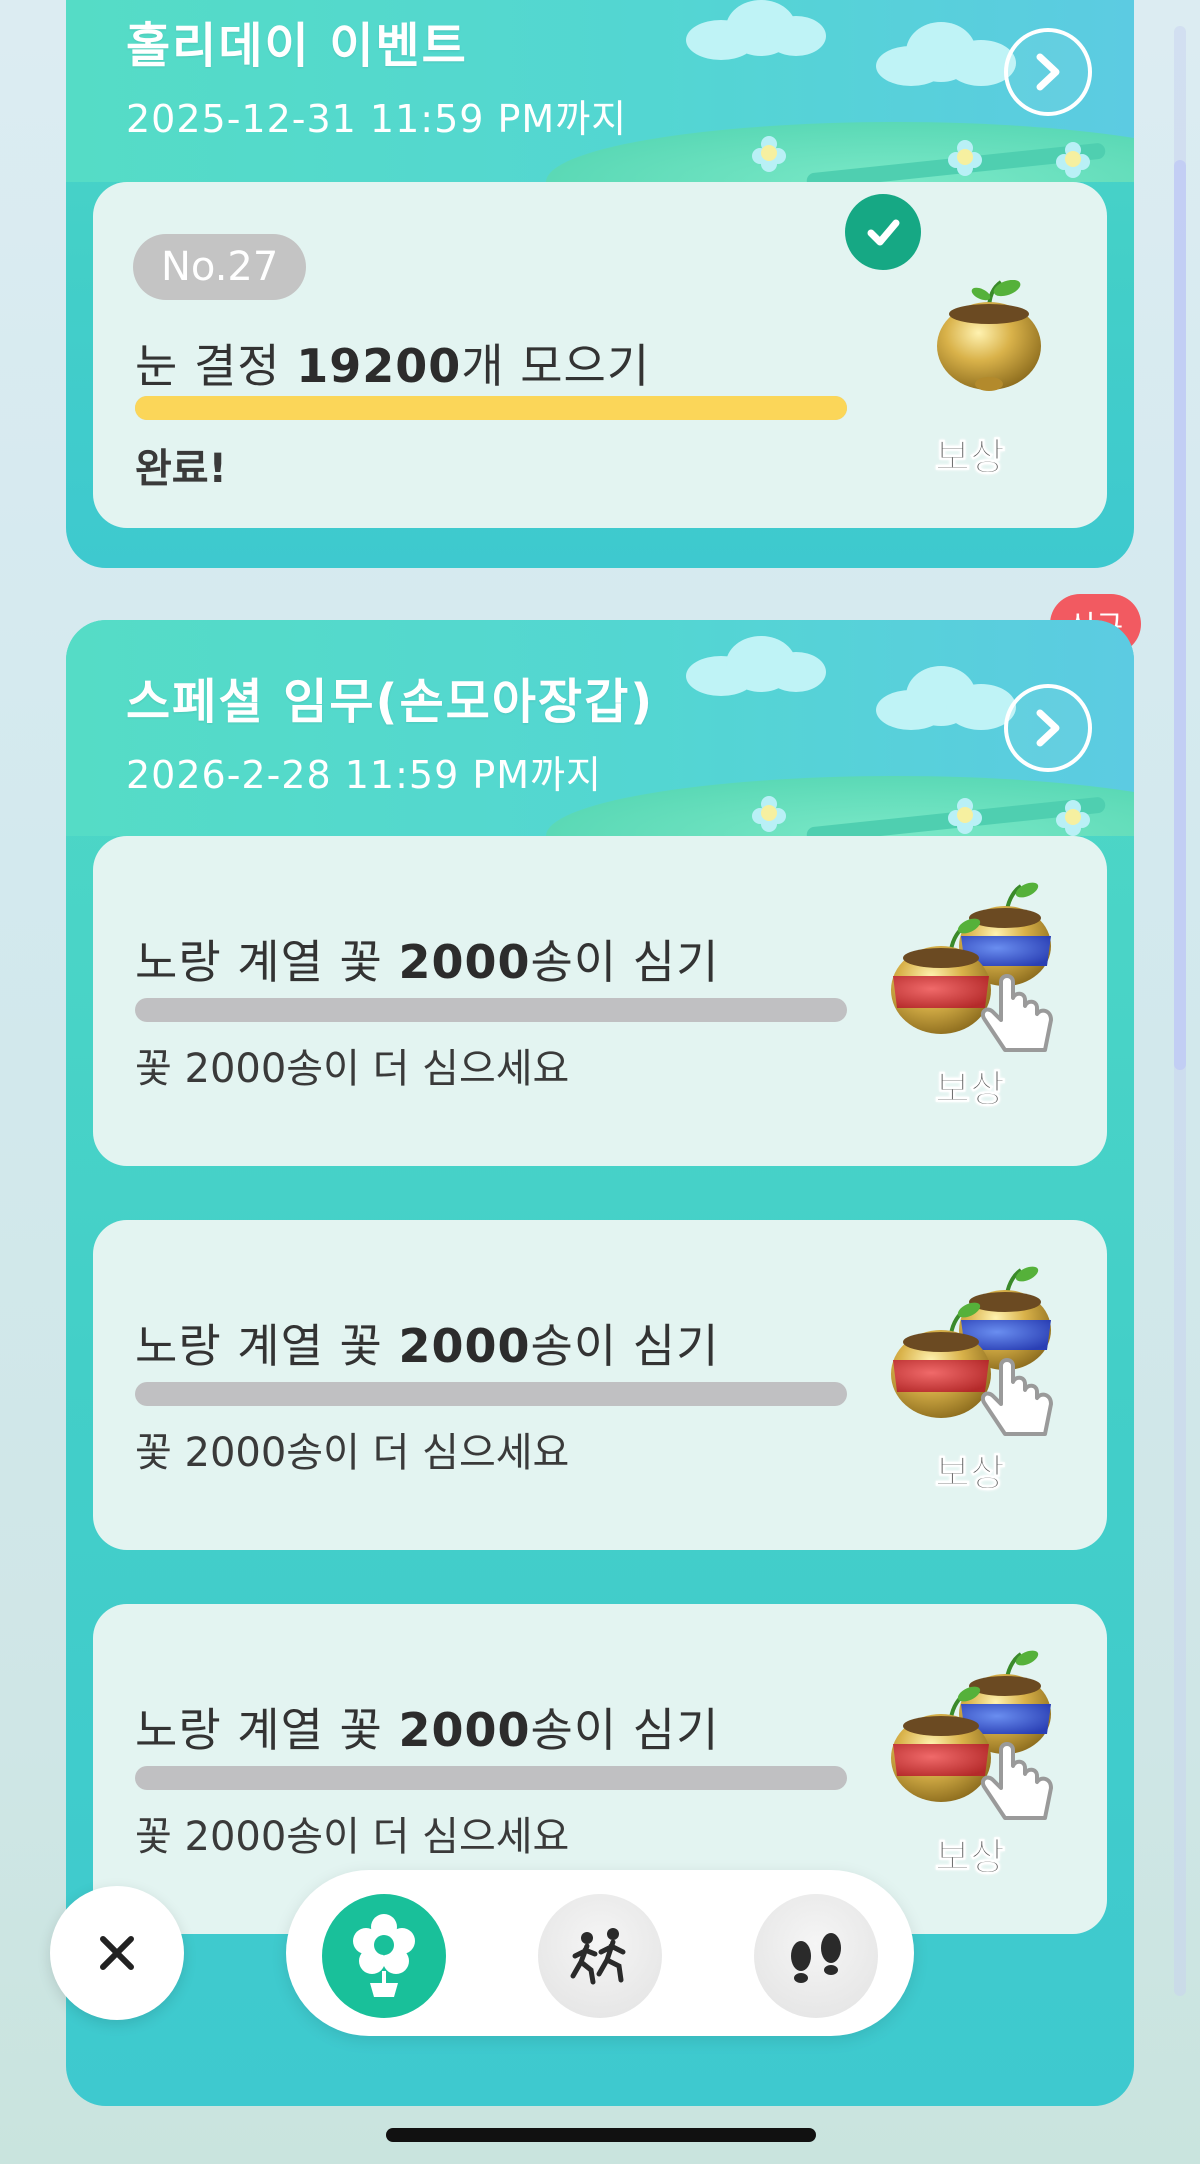 The height and width of the screenshot is (2164, 1200). Describe the element at coordinates (377, 119) in the screenshot. I see `section-deadline: 2025-12-31 11:59 PM까지` at that location.